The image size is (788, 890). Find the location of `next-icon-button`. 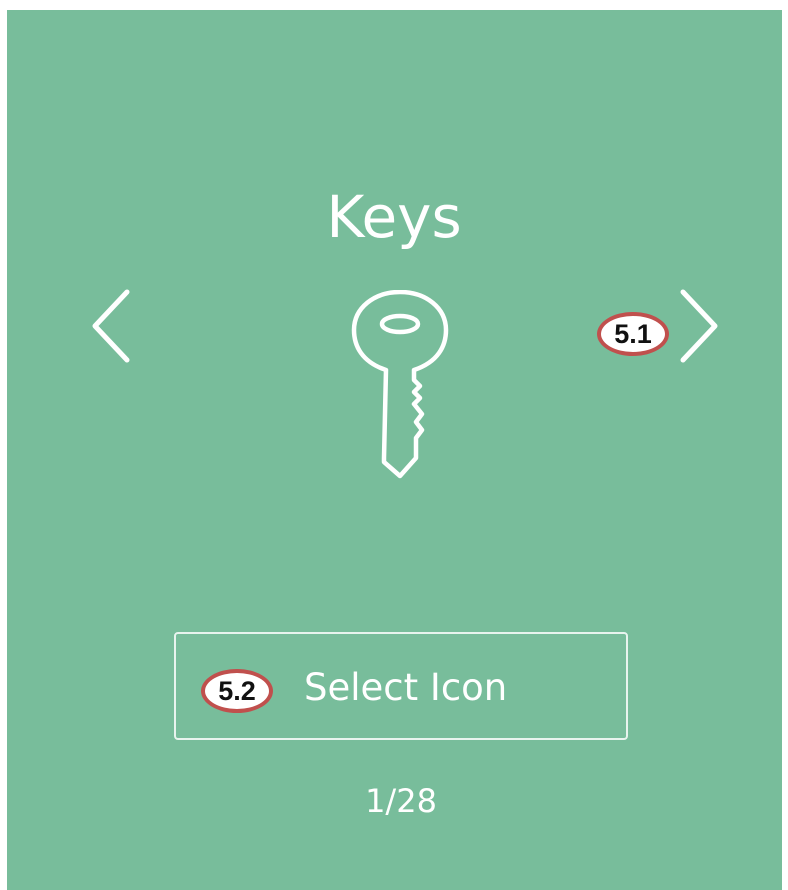

next-icon-button is located at coordinates (700, 326).